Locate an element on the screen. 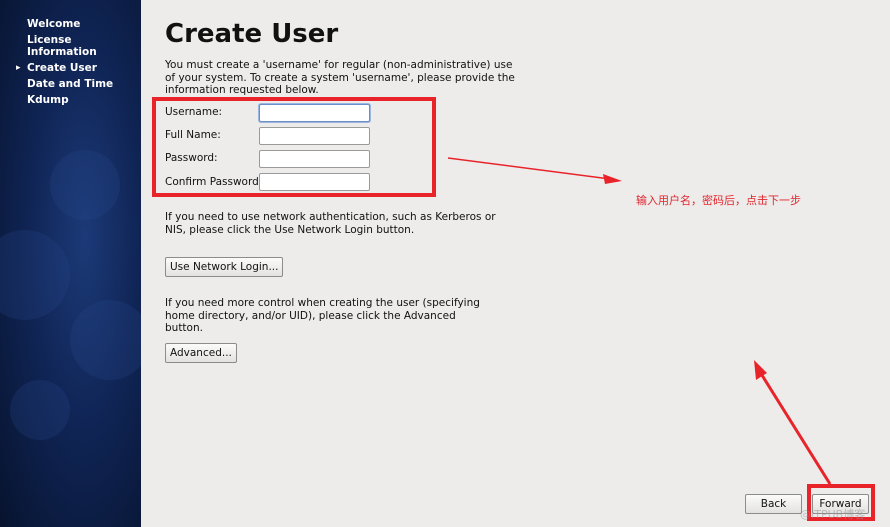 The image size is (890, 527). arrow-line-to-forward is located at coordinates (795, 428).